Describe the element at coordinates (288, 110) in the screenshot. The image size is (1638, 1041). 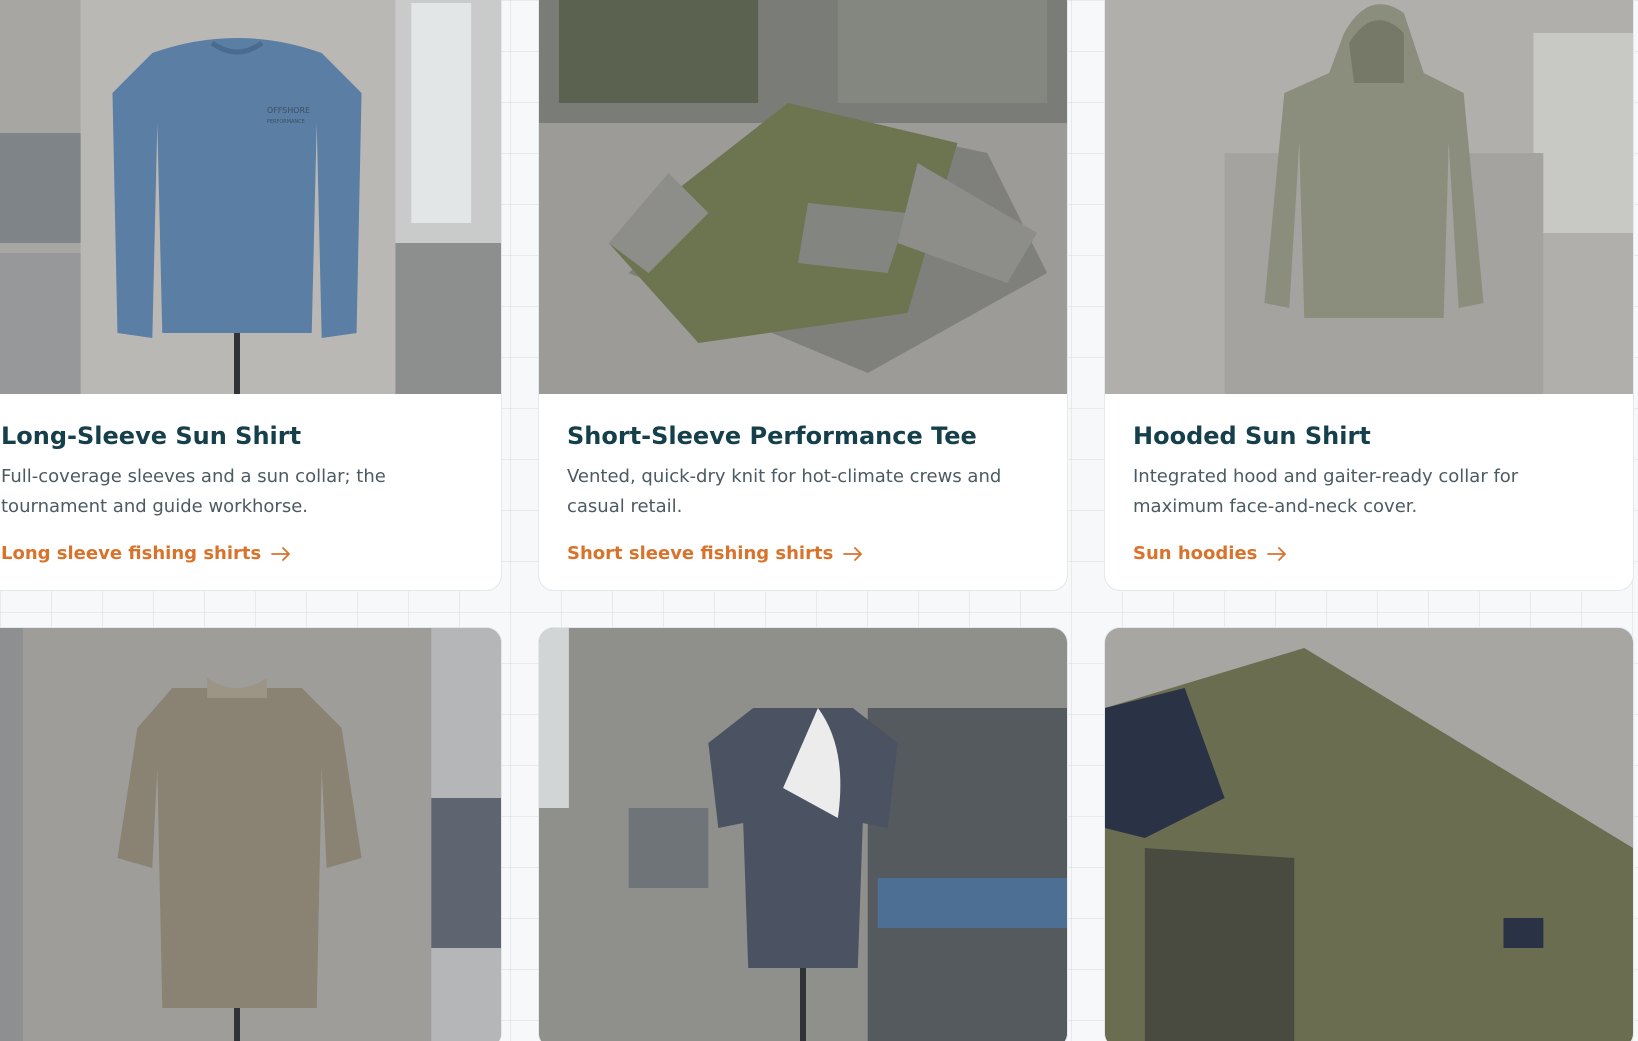
I see `shirt-logo-text: OFFSHORE` at that location.